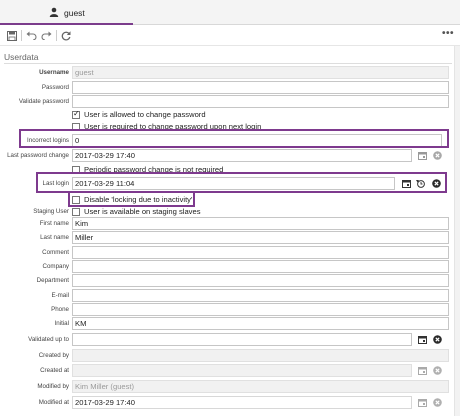 The height and width of the screenshot is (416, 460). I want to click on company-row: Company, so click(230, 266).